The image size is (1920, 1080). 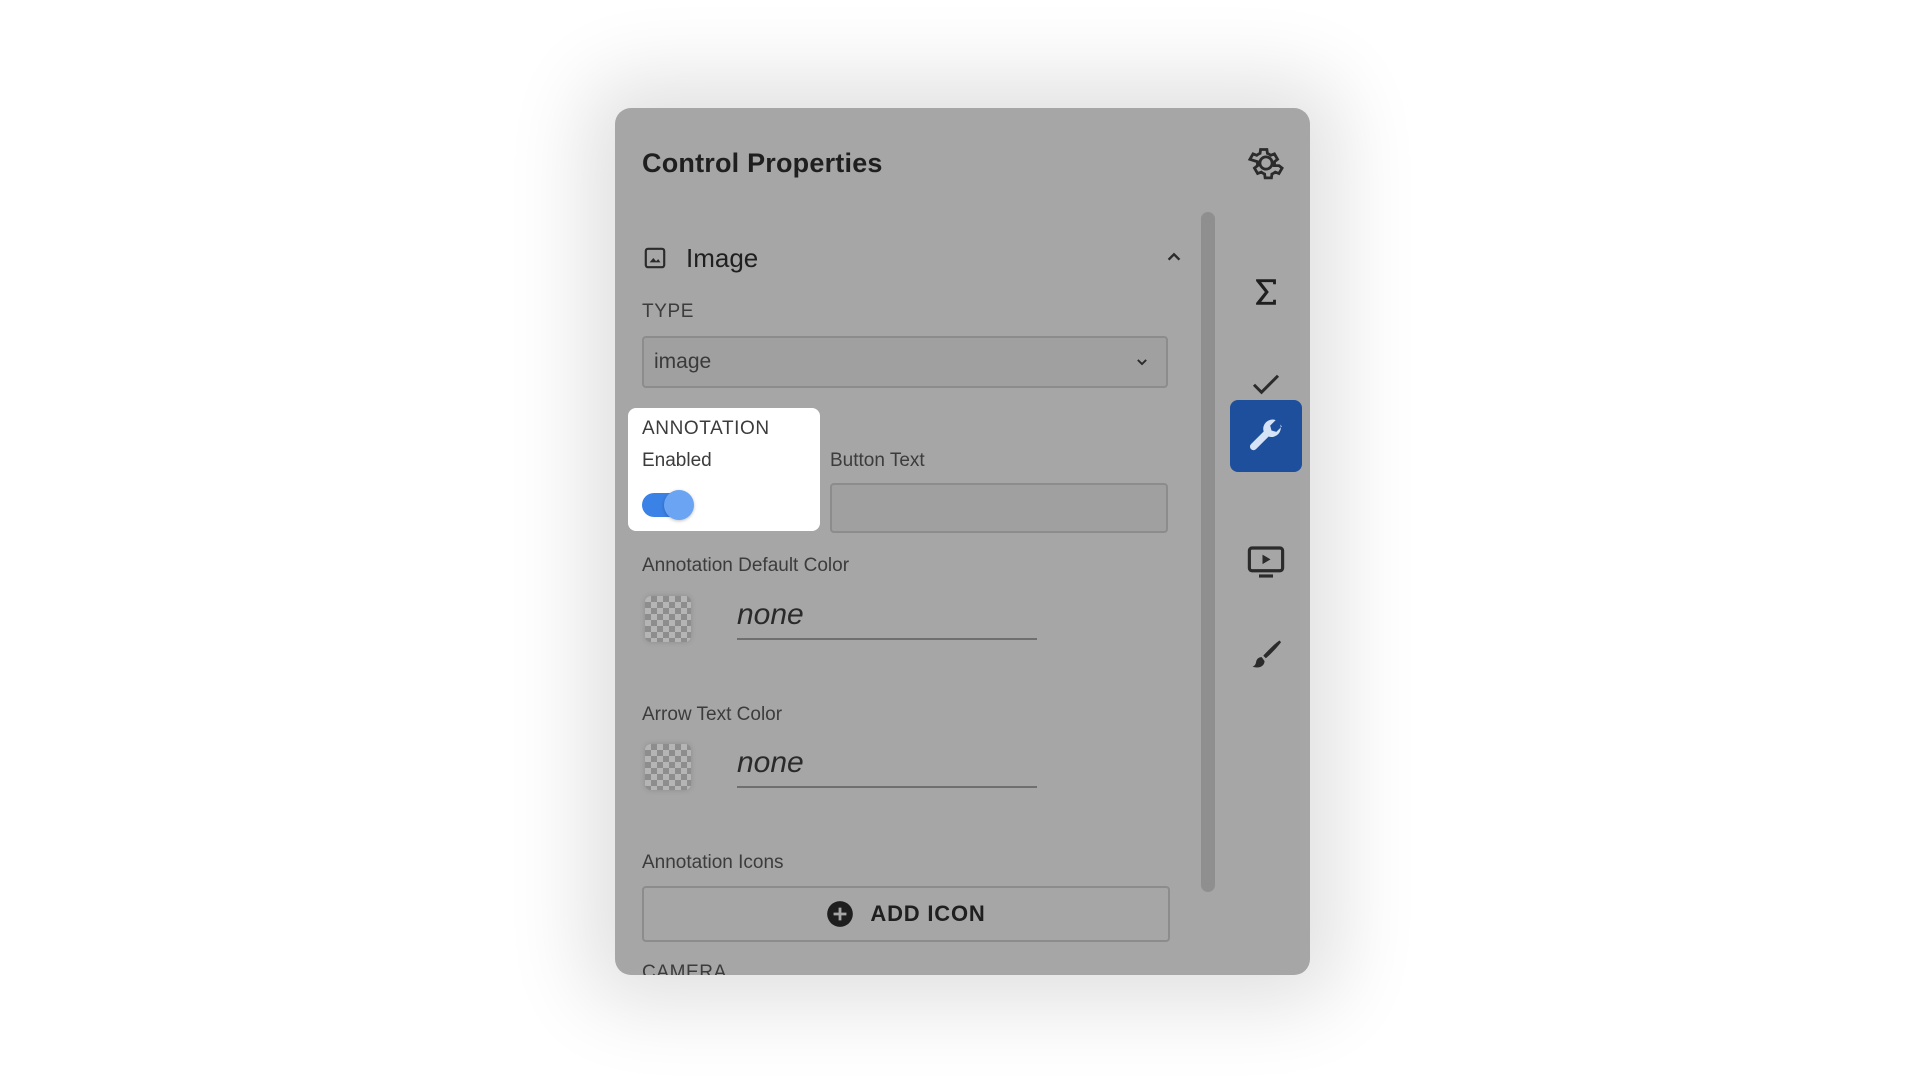 I want to click on annotation-enabled-toggle, so click(x=668, y=505).